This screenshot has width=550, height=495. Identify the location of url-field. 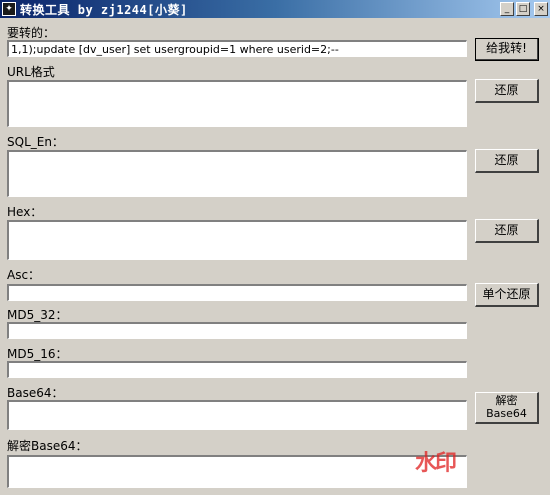
(237, 103).